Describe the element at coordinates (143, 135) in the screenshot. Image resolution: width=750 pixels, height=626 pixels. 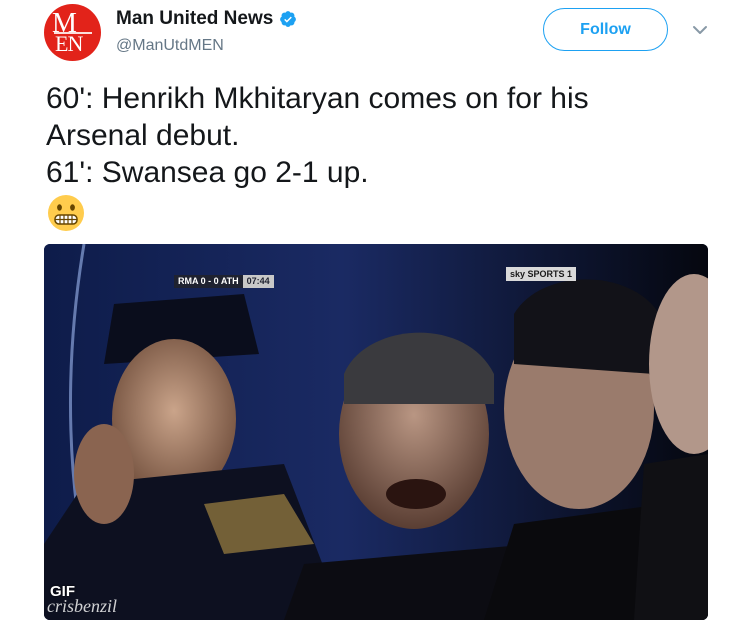
I see `tweet-line: Arsenal debut.` at that location.